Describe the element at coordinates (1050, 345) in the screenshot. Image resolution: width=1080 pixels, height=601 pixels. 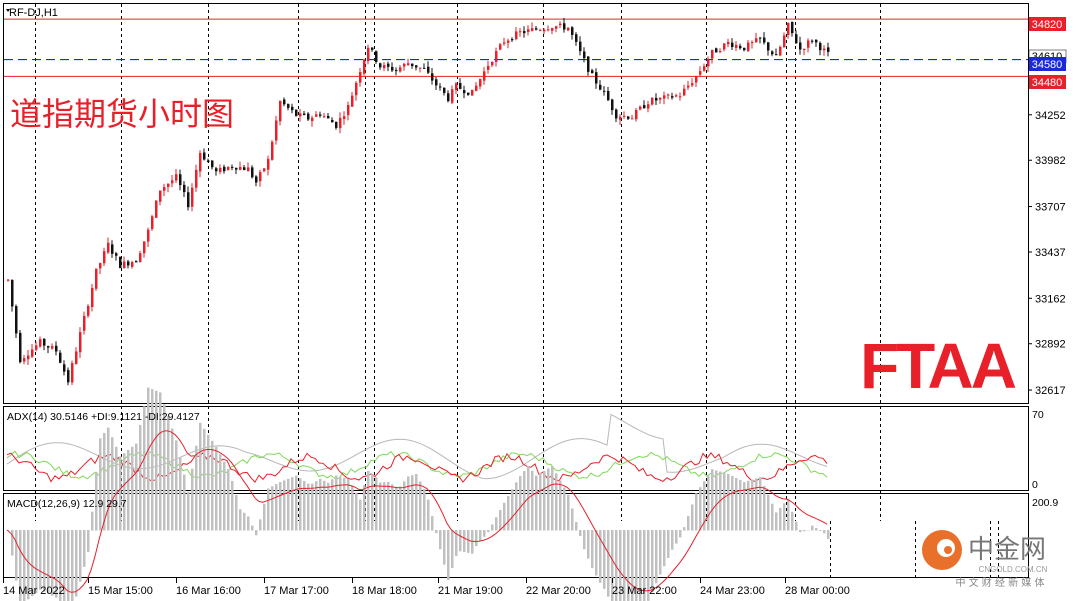
I see `y-tick-label: 32892` at that location.